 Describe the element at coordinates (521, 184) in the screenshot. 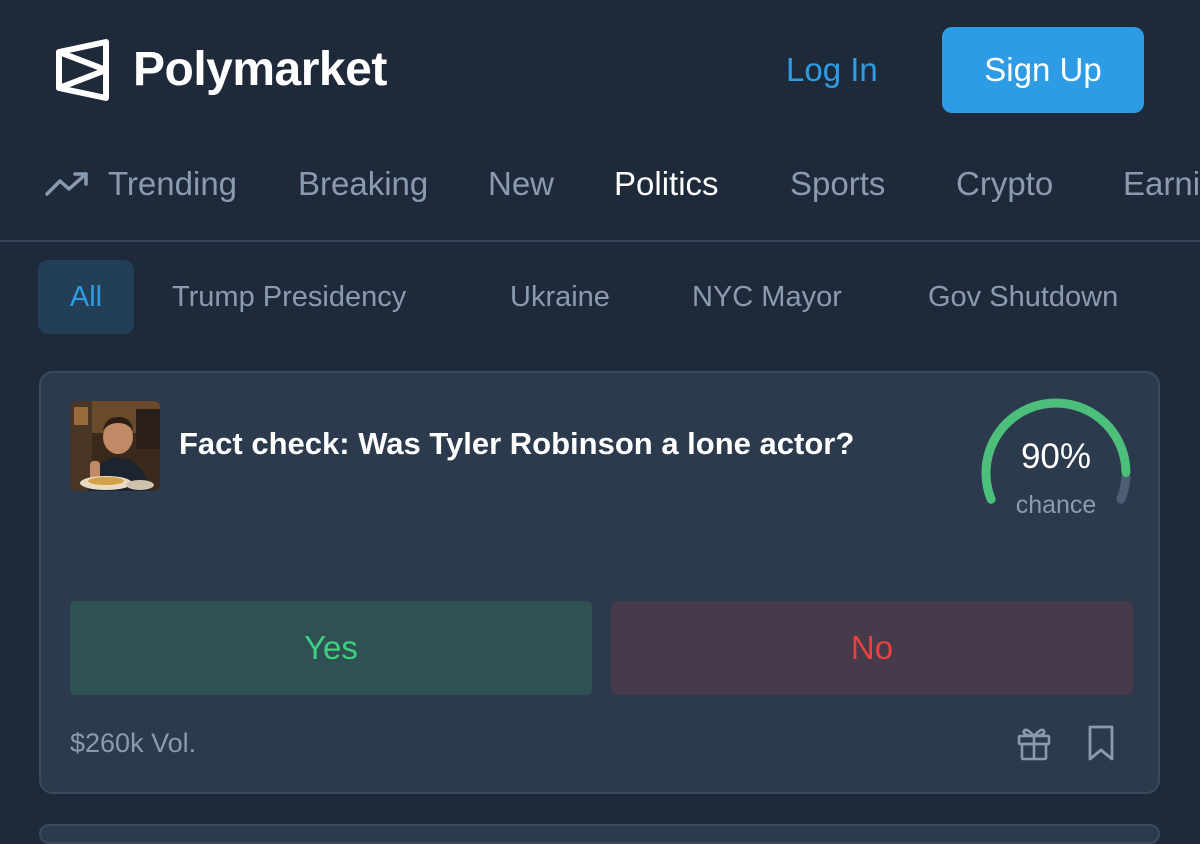

I see `nav-item-new: New` at that location.